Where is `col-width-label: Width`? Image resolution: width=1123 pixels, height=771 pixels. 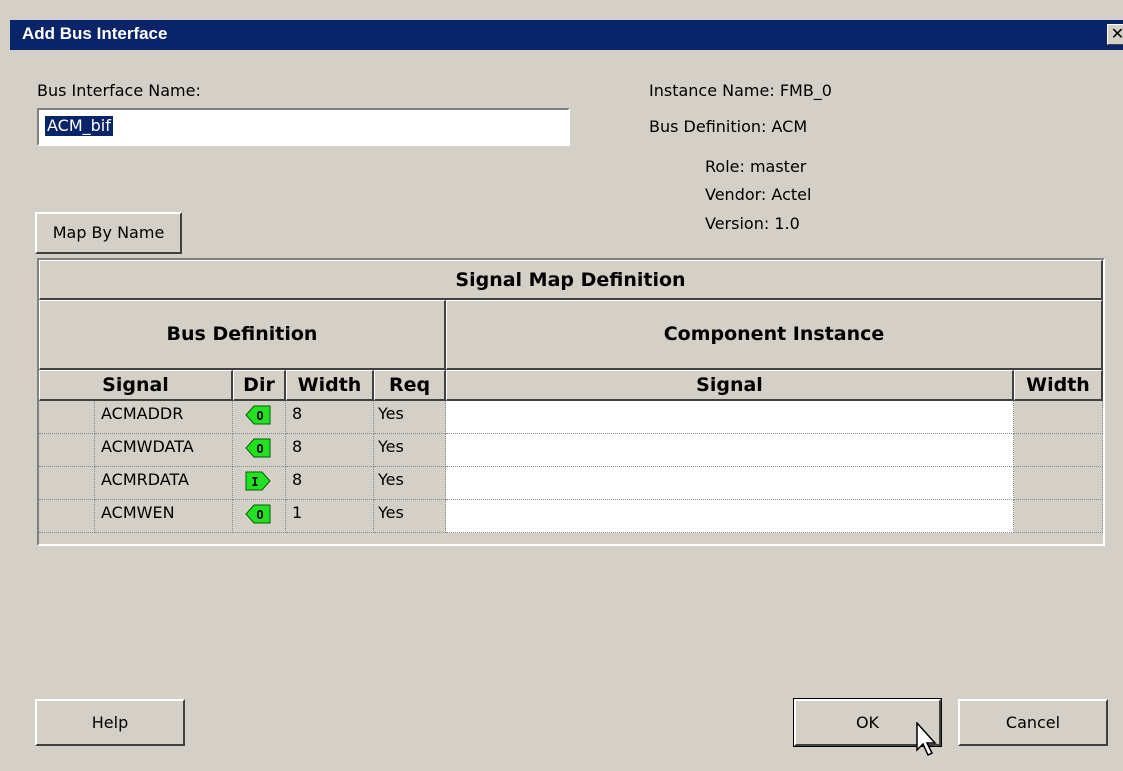 col-width-label: Width is located at coordinates (329, 385).